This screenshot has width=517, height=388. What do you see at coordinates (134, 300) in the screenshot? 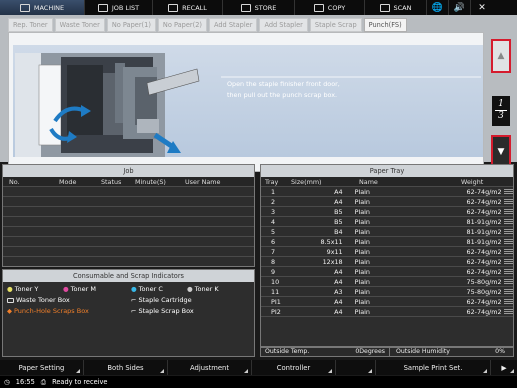
I see `staple-icon: ⌐` at bounding box center [134, 300].